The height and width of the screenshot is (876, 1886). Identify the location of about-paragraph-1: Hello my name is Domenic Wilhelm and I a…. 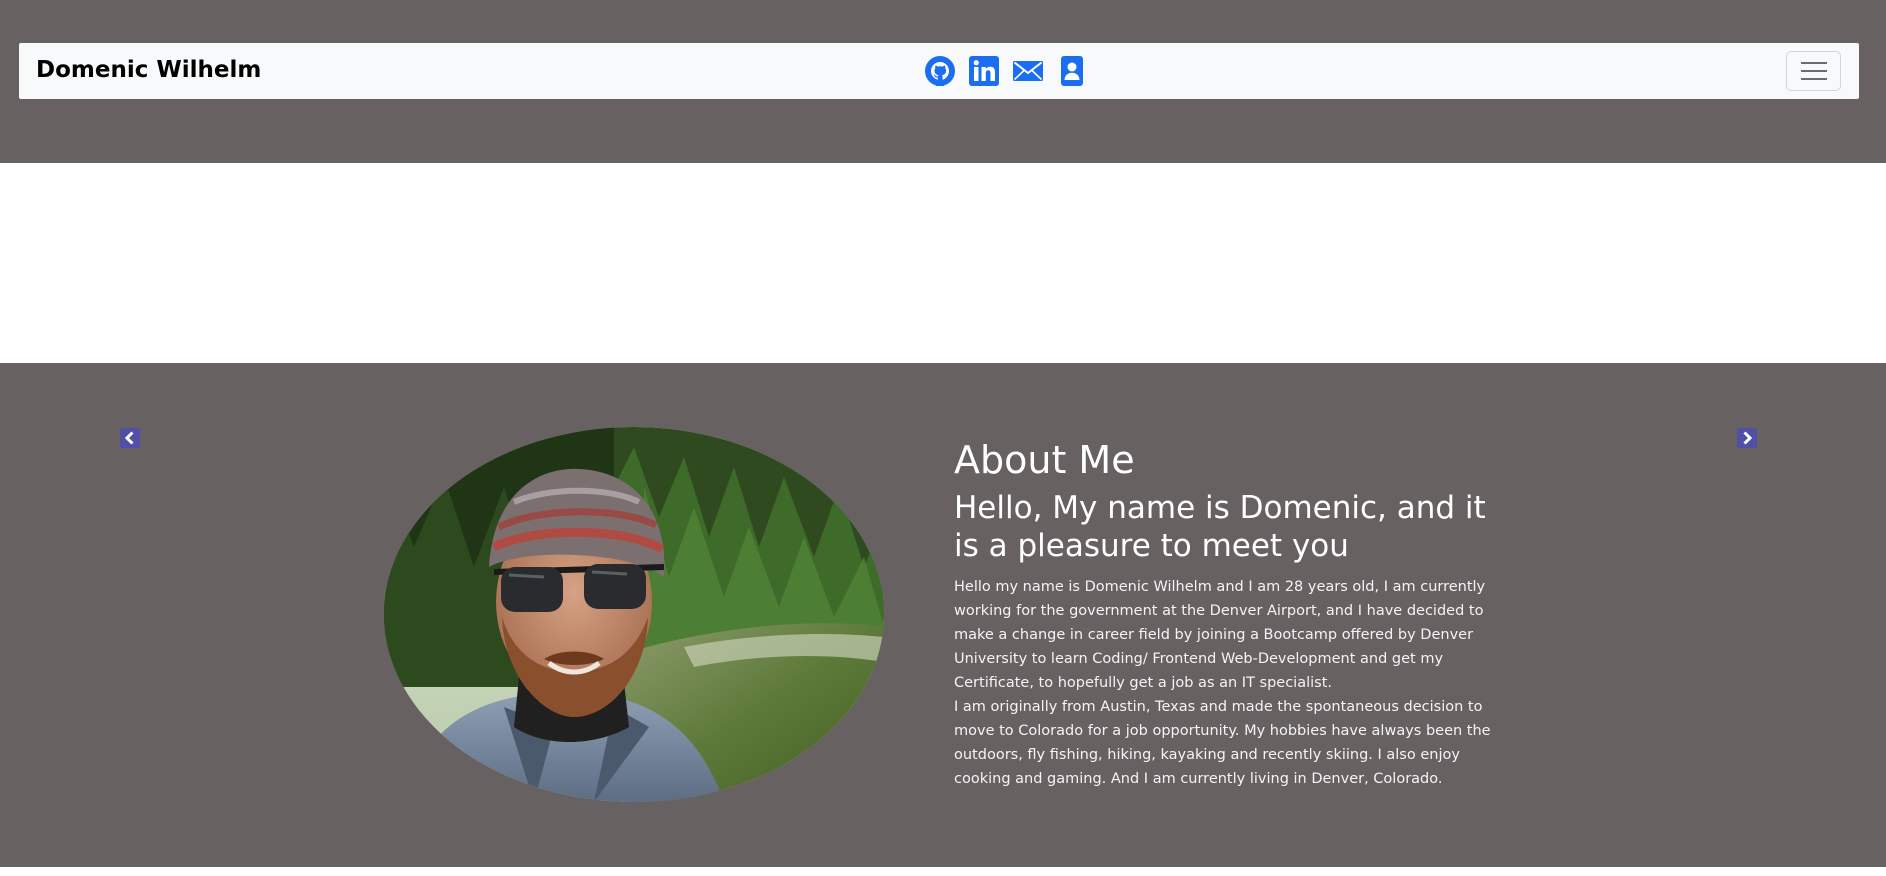
(1220, 635).